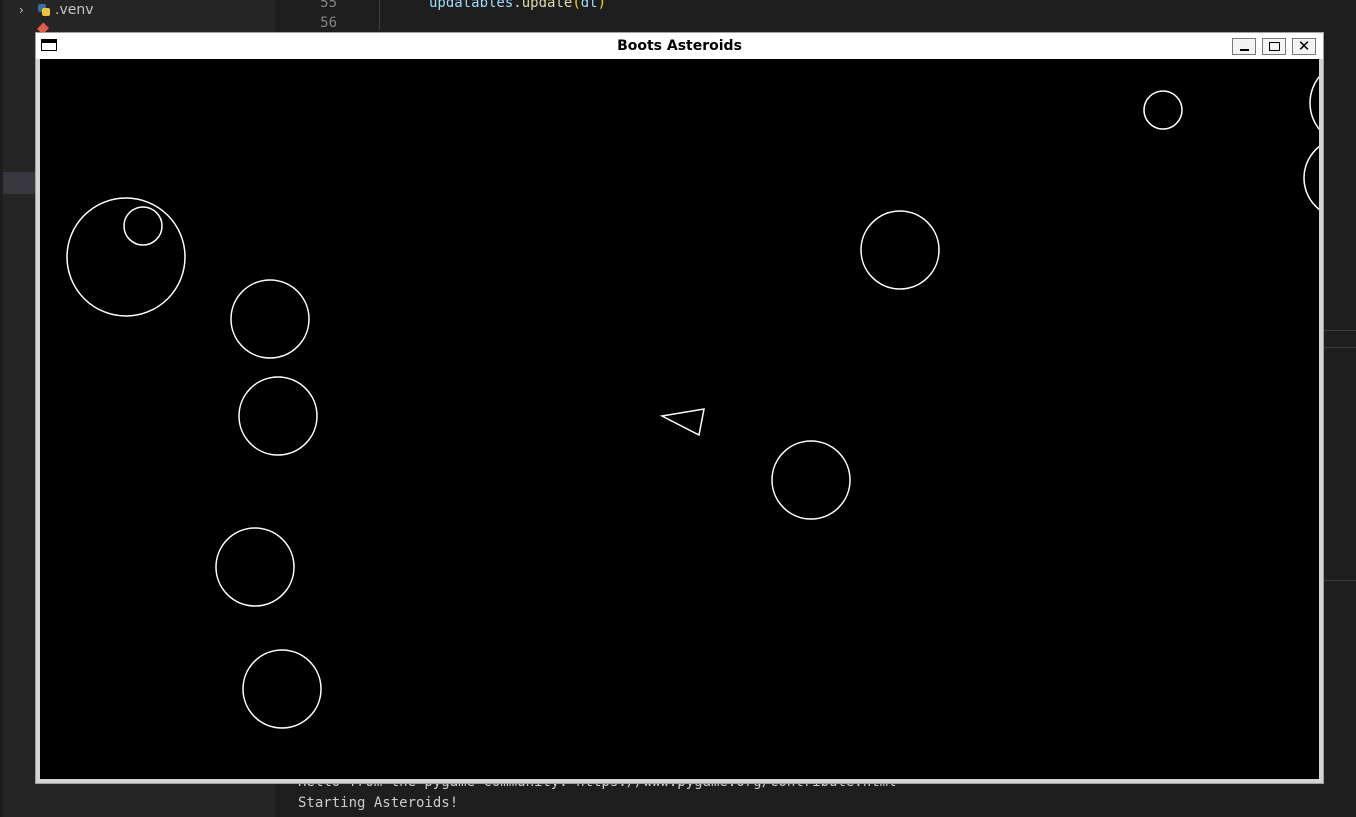  Describe the element at coordinates (328, 5) in the screenshot. I see `line-number: 55` at that location.